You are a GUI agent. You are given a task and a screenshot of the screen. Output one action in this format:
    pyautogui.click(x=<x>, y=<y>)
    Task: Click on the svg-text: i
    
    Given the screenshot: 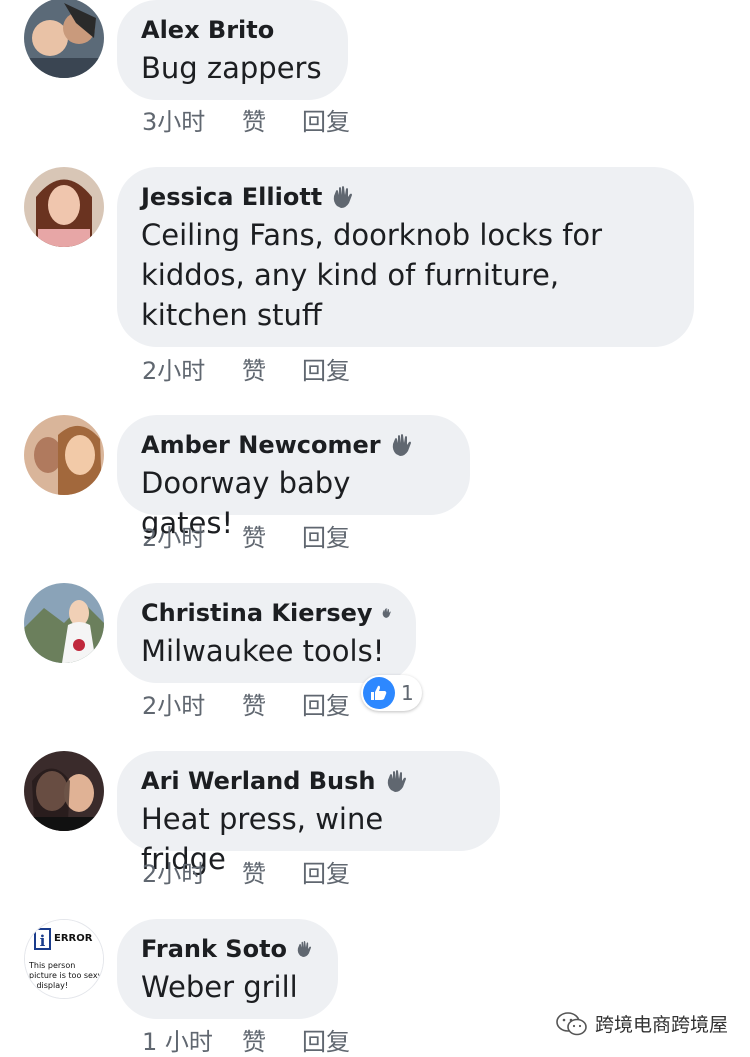 What is the action you would take?
    pyautogui.click(x=43, y=941)
    